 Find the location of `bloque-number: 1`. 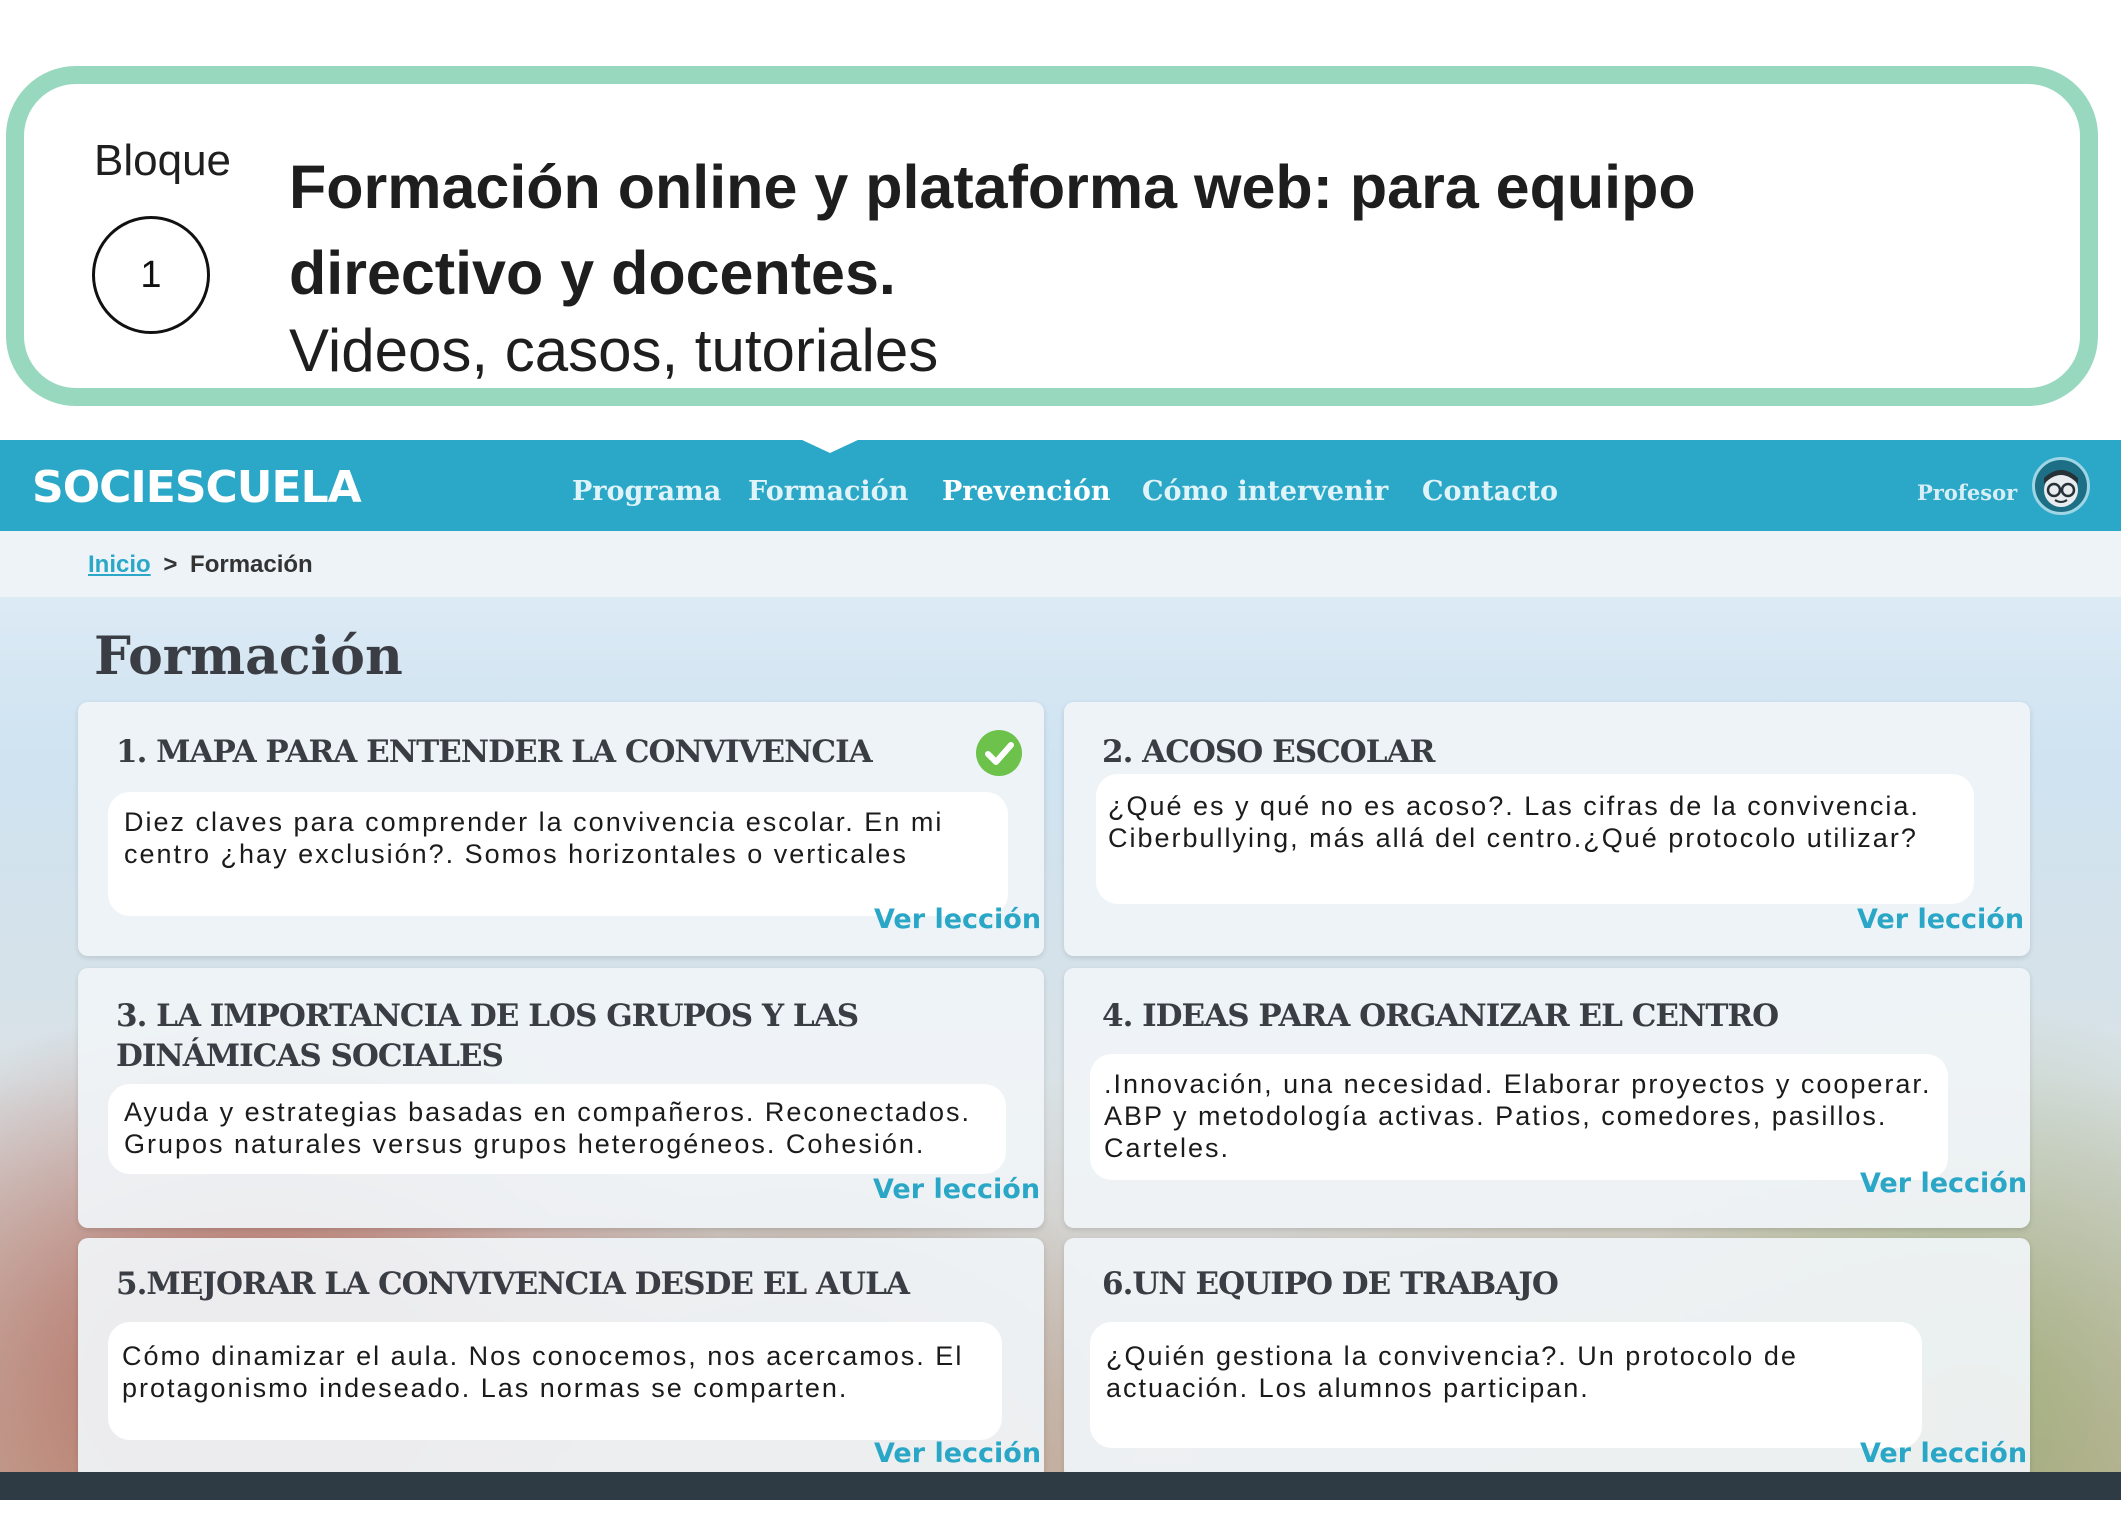

bloque-number: 1 is located at coordinates (151, 274).